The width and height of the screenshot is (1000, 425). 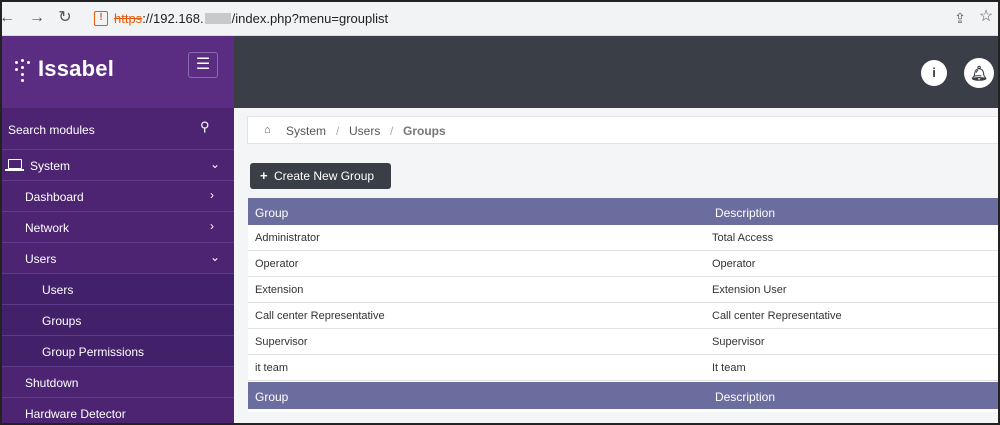 What do you see at coordinates (118, 129) in the screenshot?
I see `search-modules: Search modules ⚲` at bounding box center [118, 129].